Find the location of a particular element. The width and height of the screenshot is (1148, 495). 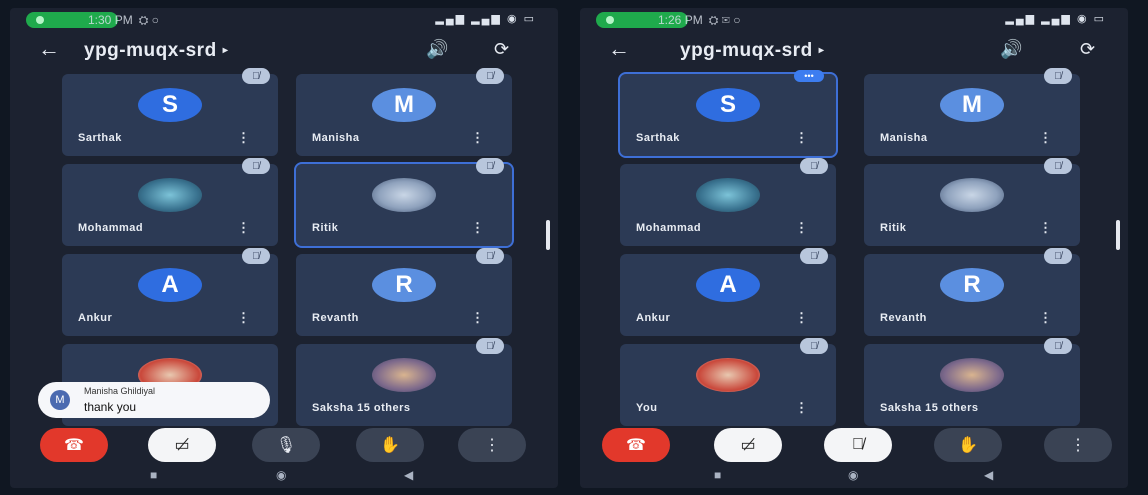

meeting-app-bar: ← ypg-muqx-srd ▸ 🔊 ⟳ is located at coordinates (284, 51).